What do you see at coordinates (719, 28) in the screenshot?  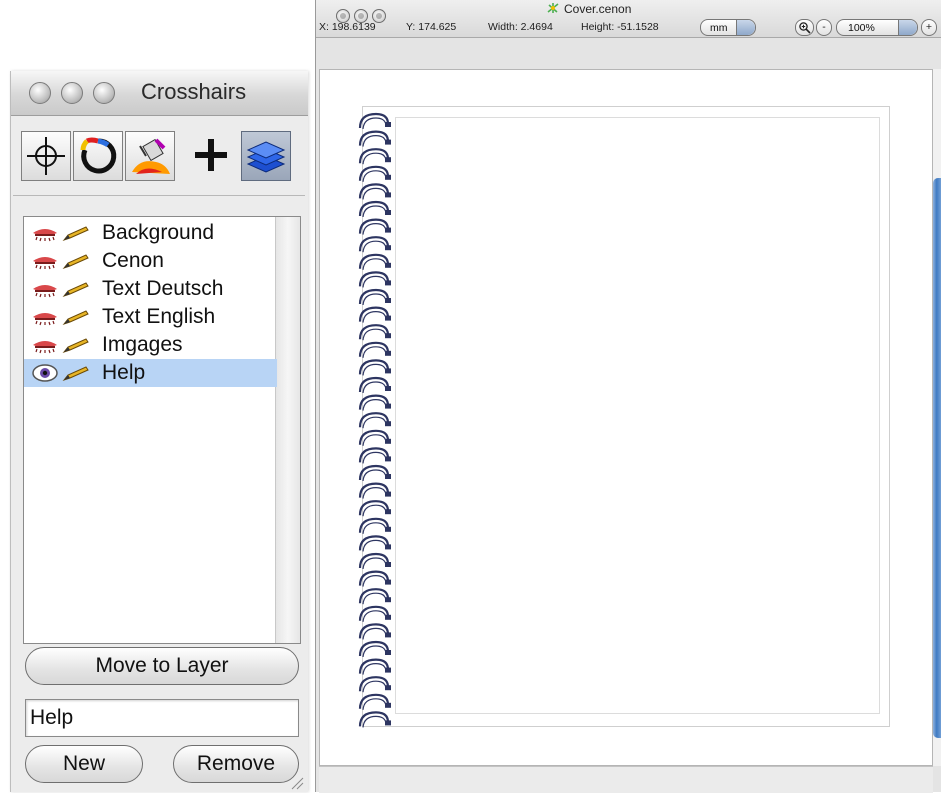 I see `unit-value: mm` at bounding box center [719, 28].